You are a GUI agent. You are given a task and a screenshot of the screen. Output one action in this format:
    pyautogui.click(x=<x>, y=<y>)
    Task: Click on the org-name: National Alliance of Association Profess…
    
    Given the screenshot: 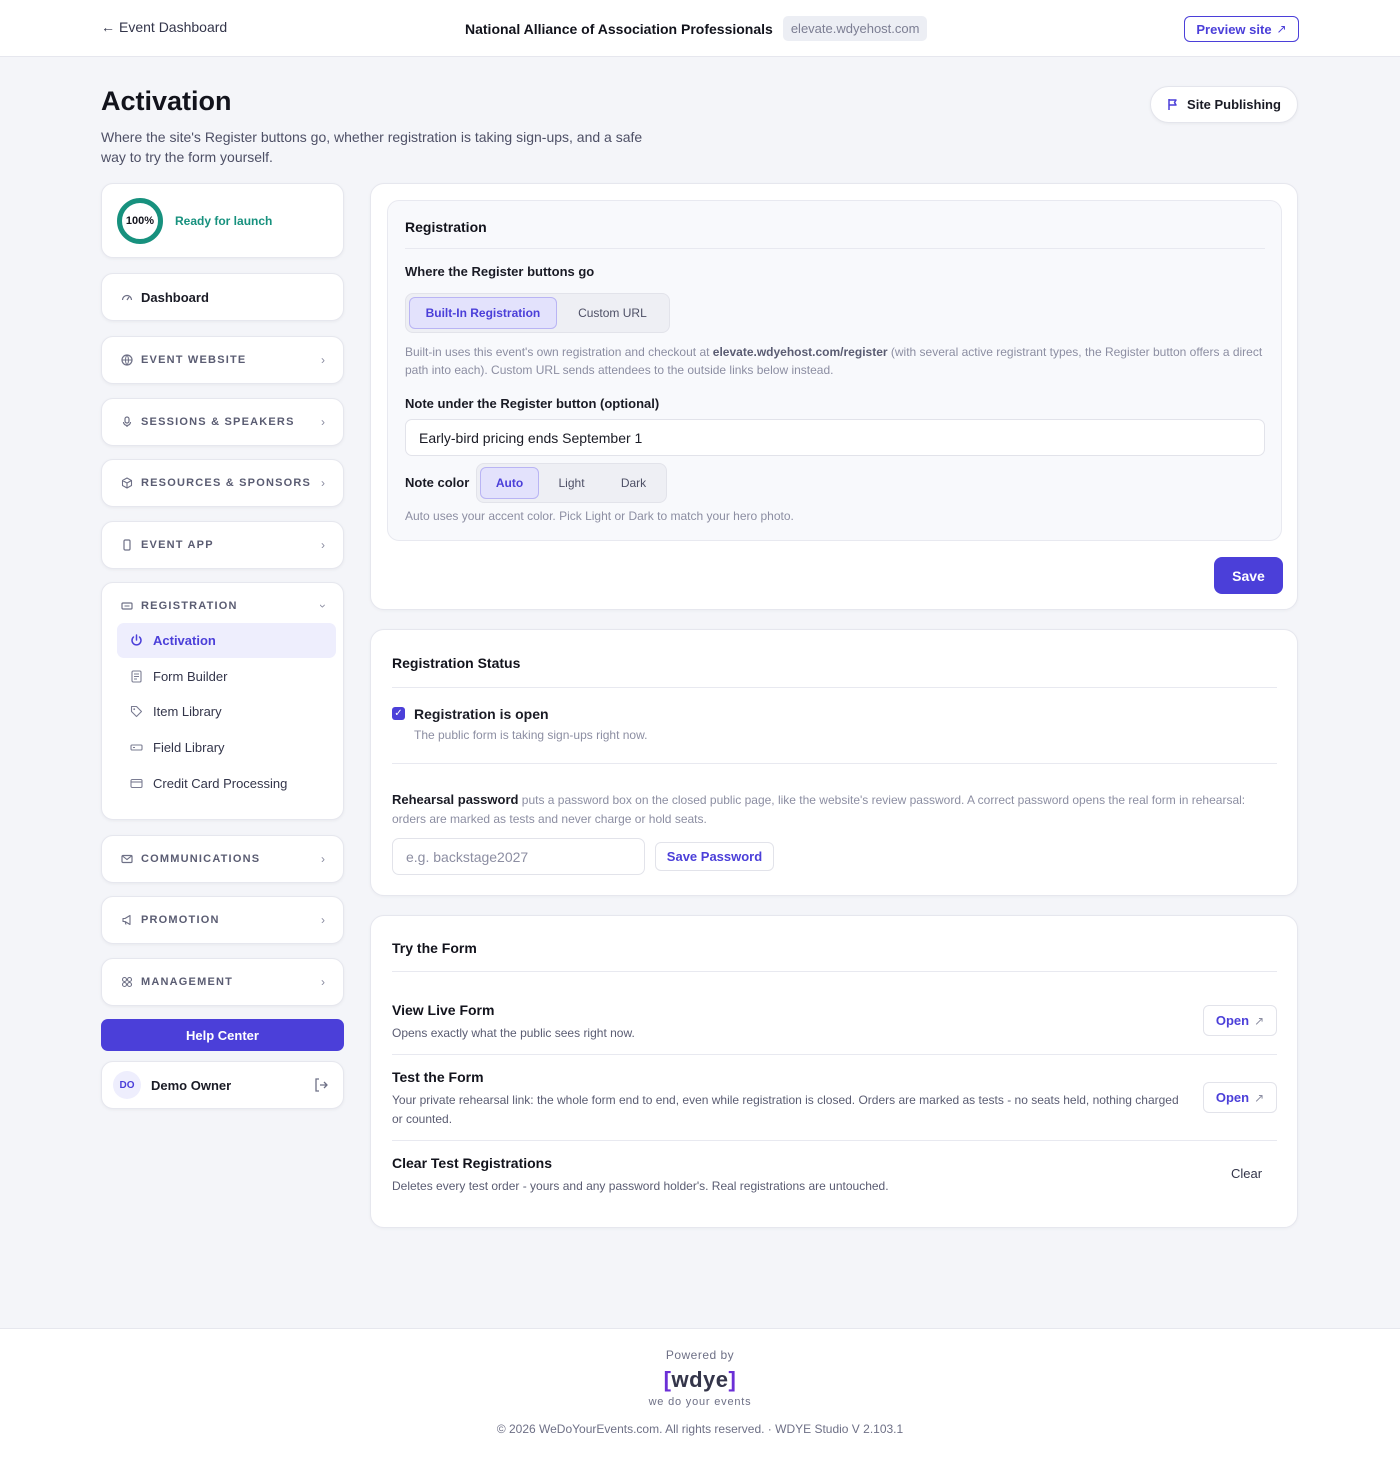 What is the action you would take?
    pyautogui.click(x=619, y=28)
    